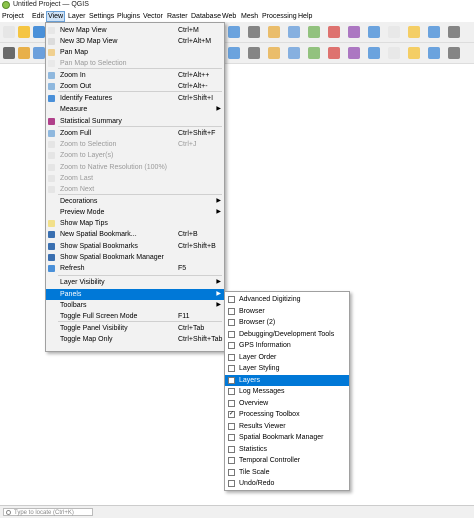  What do you see at coordinates (287, 414) in the screenshot?
I see `panel-item-processing-toolbox: ✓ Processing Toolbox` at bounding box center [287, 414].